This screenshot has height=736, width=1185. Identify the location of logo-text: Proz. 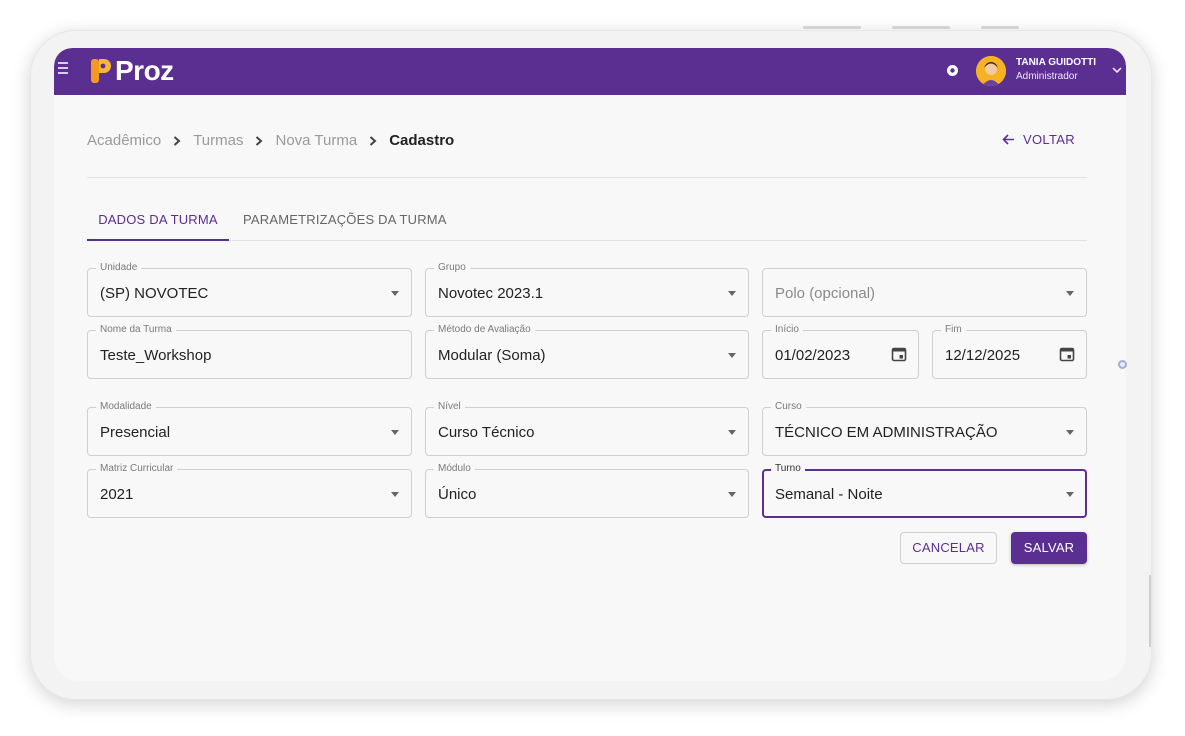
(144, 70).